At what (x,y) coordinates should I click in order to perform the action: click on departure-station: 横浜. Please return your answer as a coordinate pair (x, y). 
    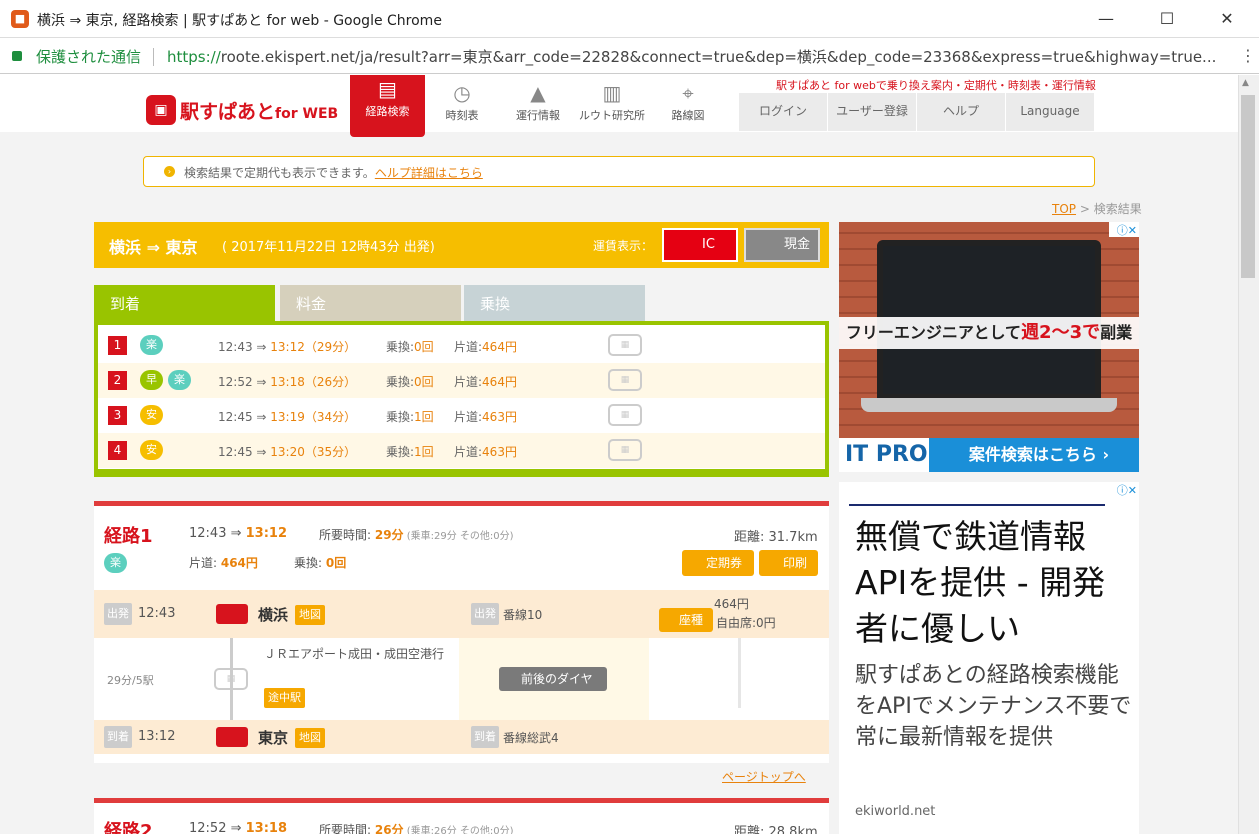
    Looking at the image, I should click on (273, 614).